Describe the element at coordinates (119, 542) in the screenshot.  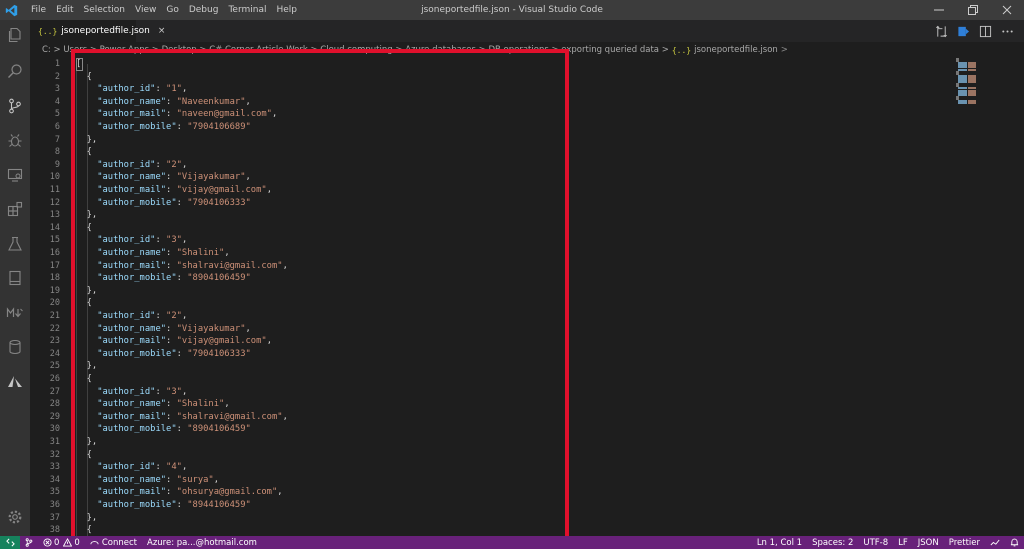
I see `connect-label: Connect` at that location.